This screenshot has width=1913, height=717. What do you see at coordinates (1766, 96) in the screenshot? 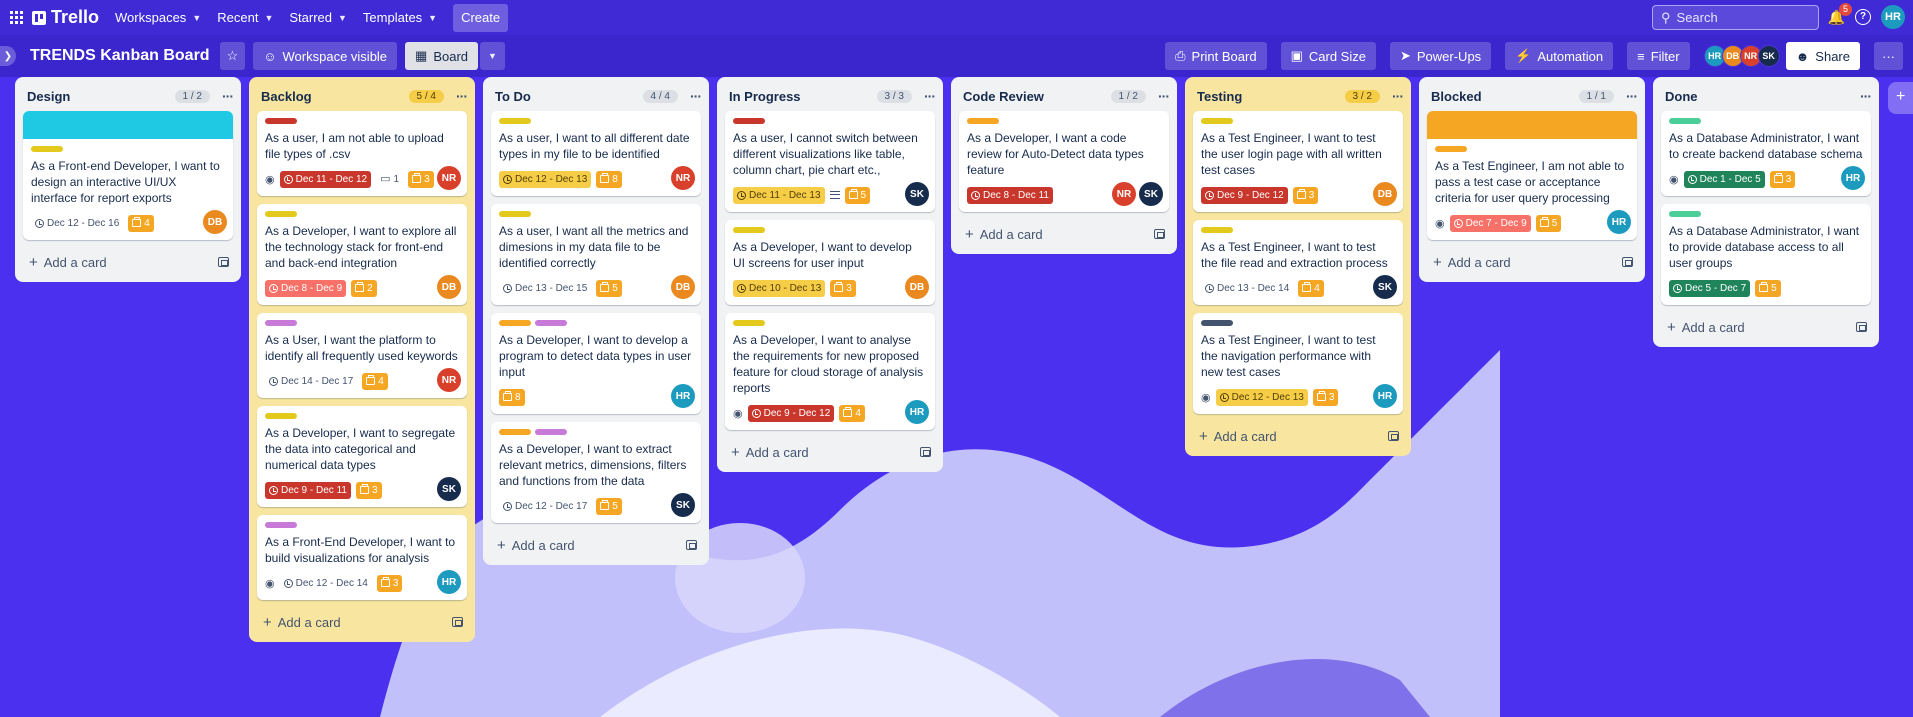
I see `list-header: Done ···` at bounding box center [1766, 96].